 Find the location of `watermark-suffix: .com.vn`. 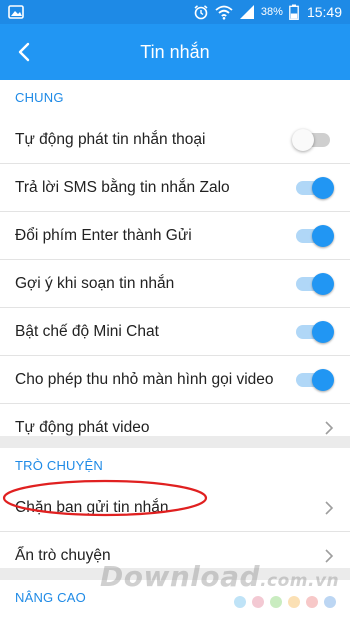

watermark-suffix: .com.vn is located at coordinates (300, 581).